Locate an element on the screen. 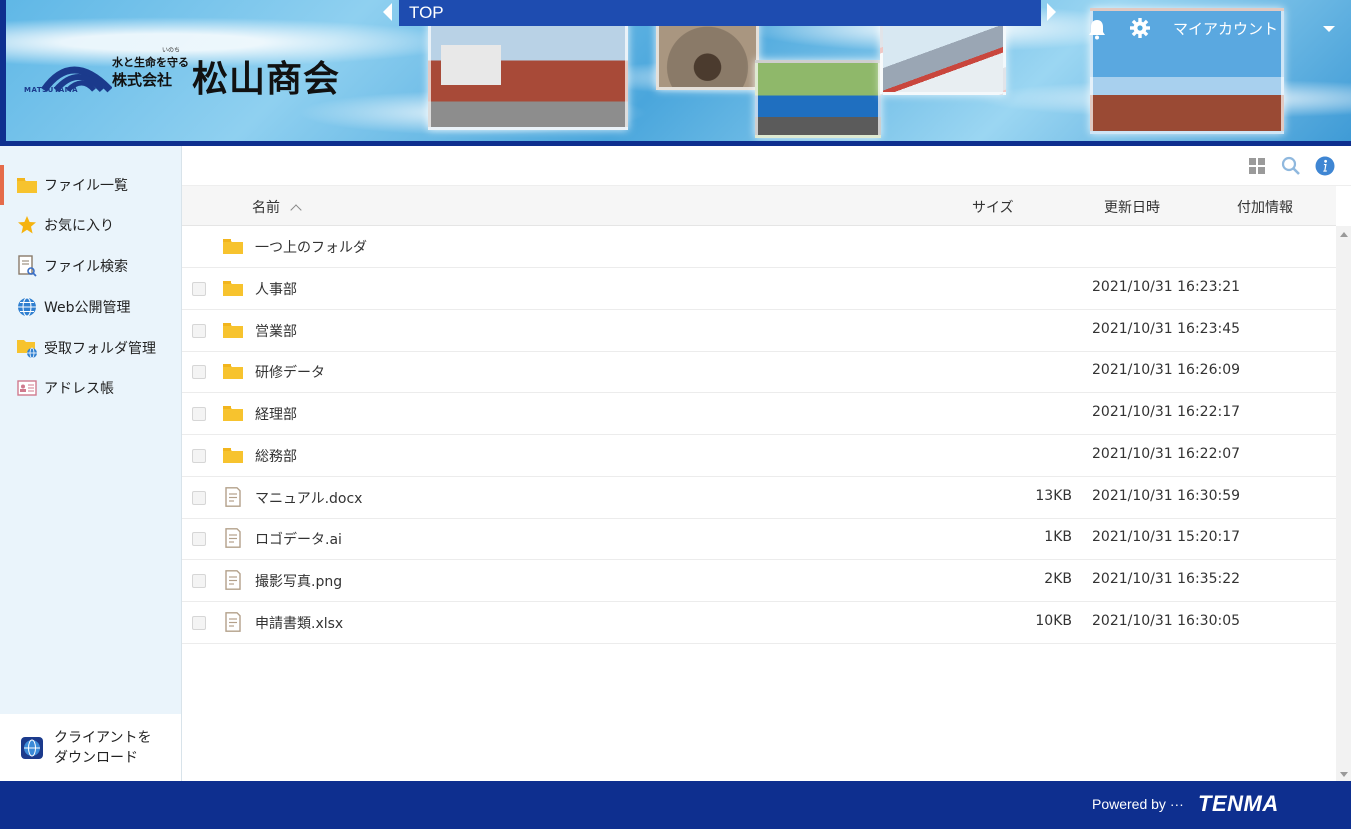  search-icon is located at coordinates (1291, 166).